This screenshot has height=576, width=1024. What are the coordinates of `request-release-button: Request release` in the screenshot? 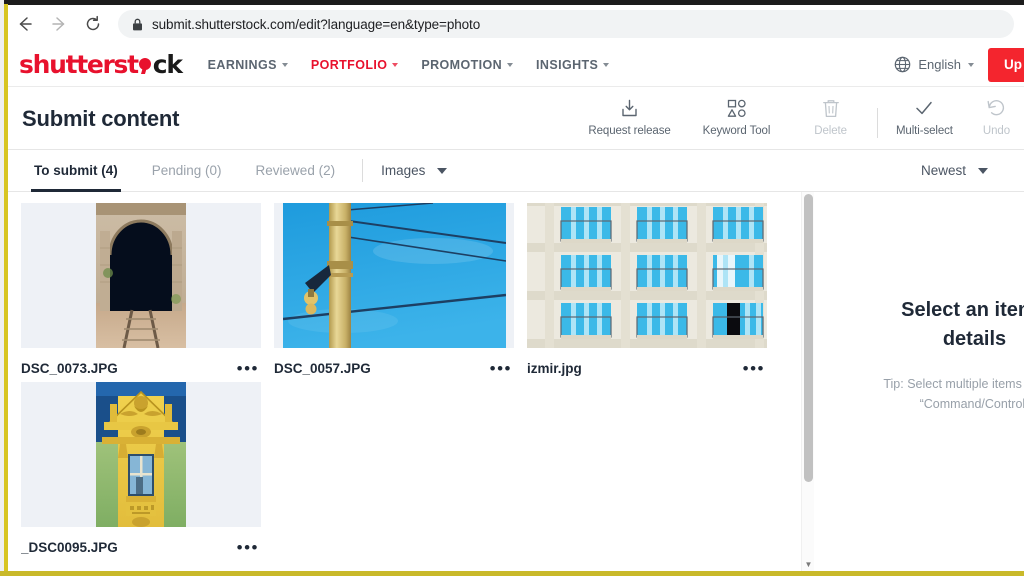 It's located at (629, 117).